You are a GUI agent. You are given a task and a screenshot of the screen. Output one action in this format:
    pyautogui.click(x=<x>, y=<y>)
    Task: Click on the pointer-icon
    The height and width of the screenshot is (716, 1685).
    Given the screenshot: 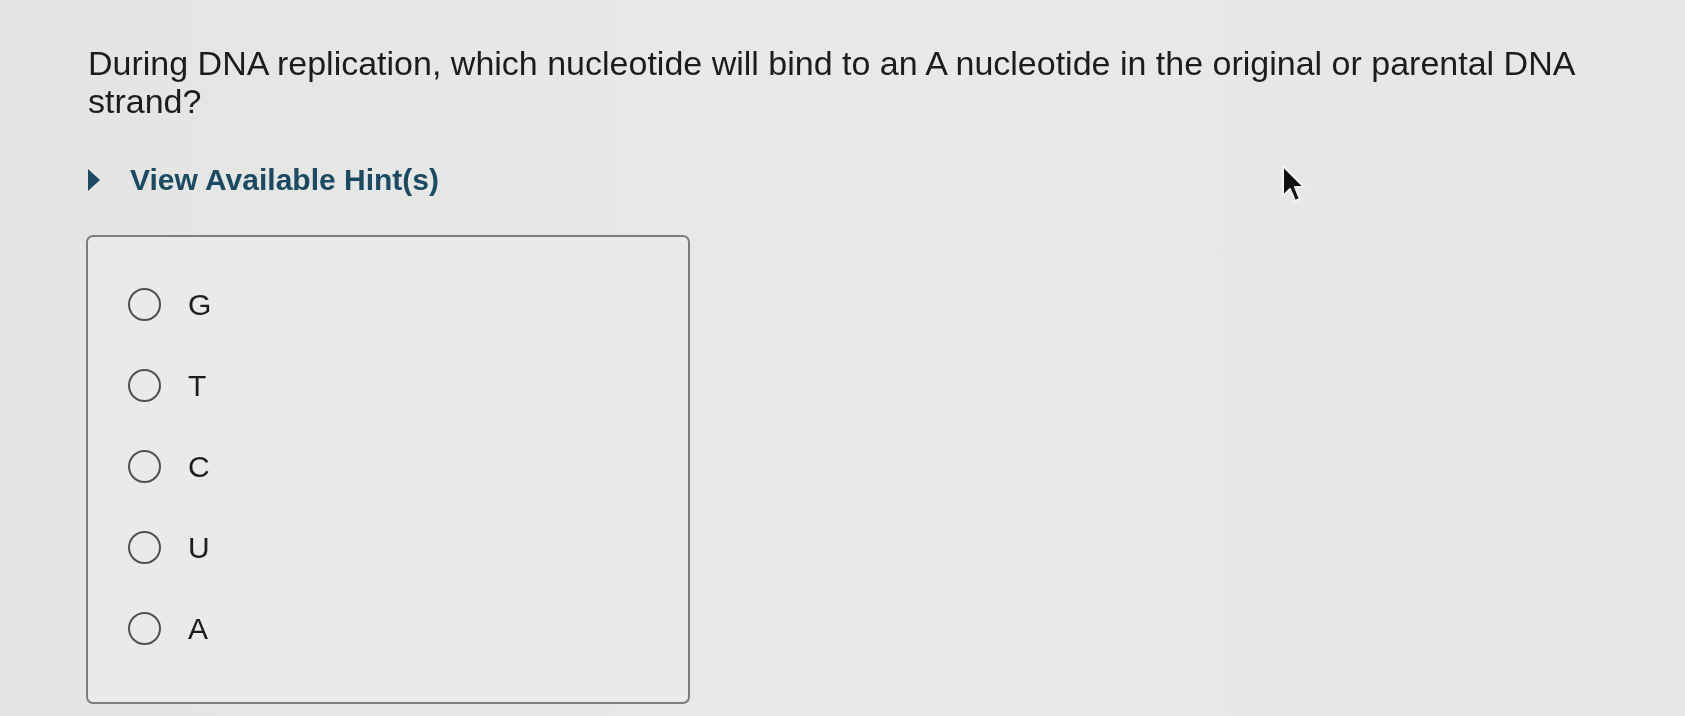 What is the action you would take?
    pyautogui.click(x=1293, y=184)
    